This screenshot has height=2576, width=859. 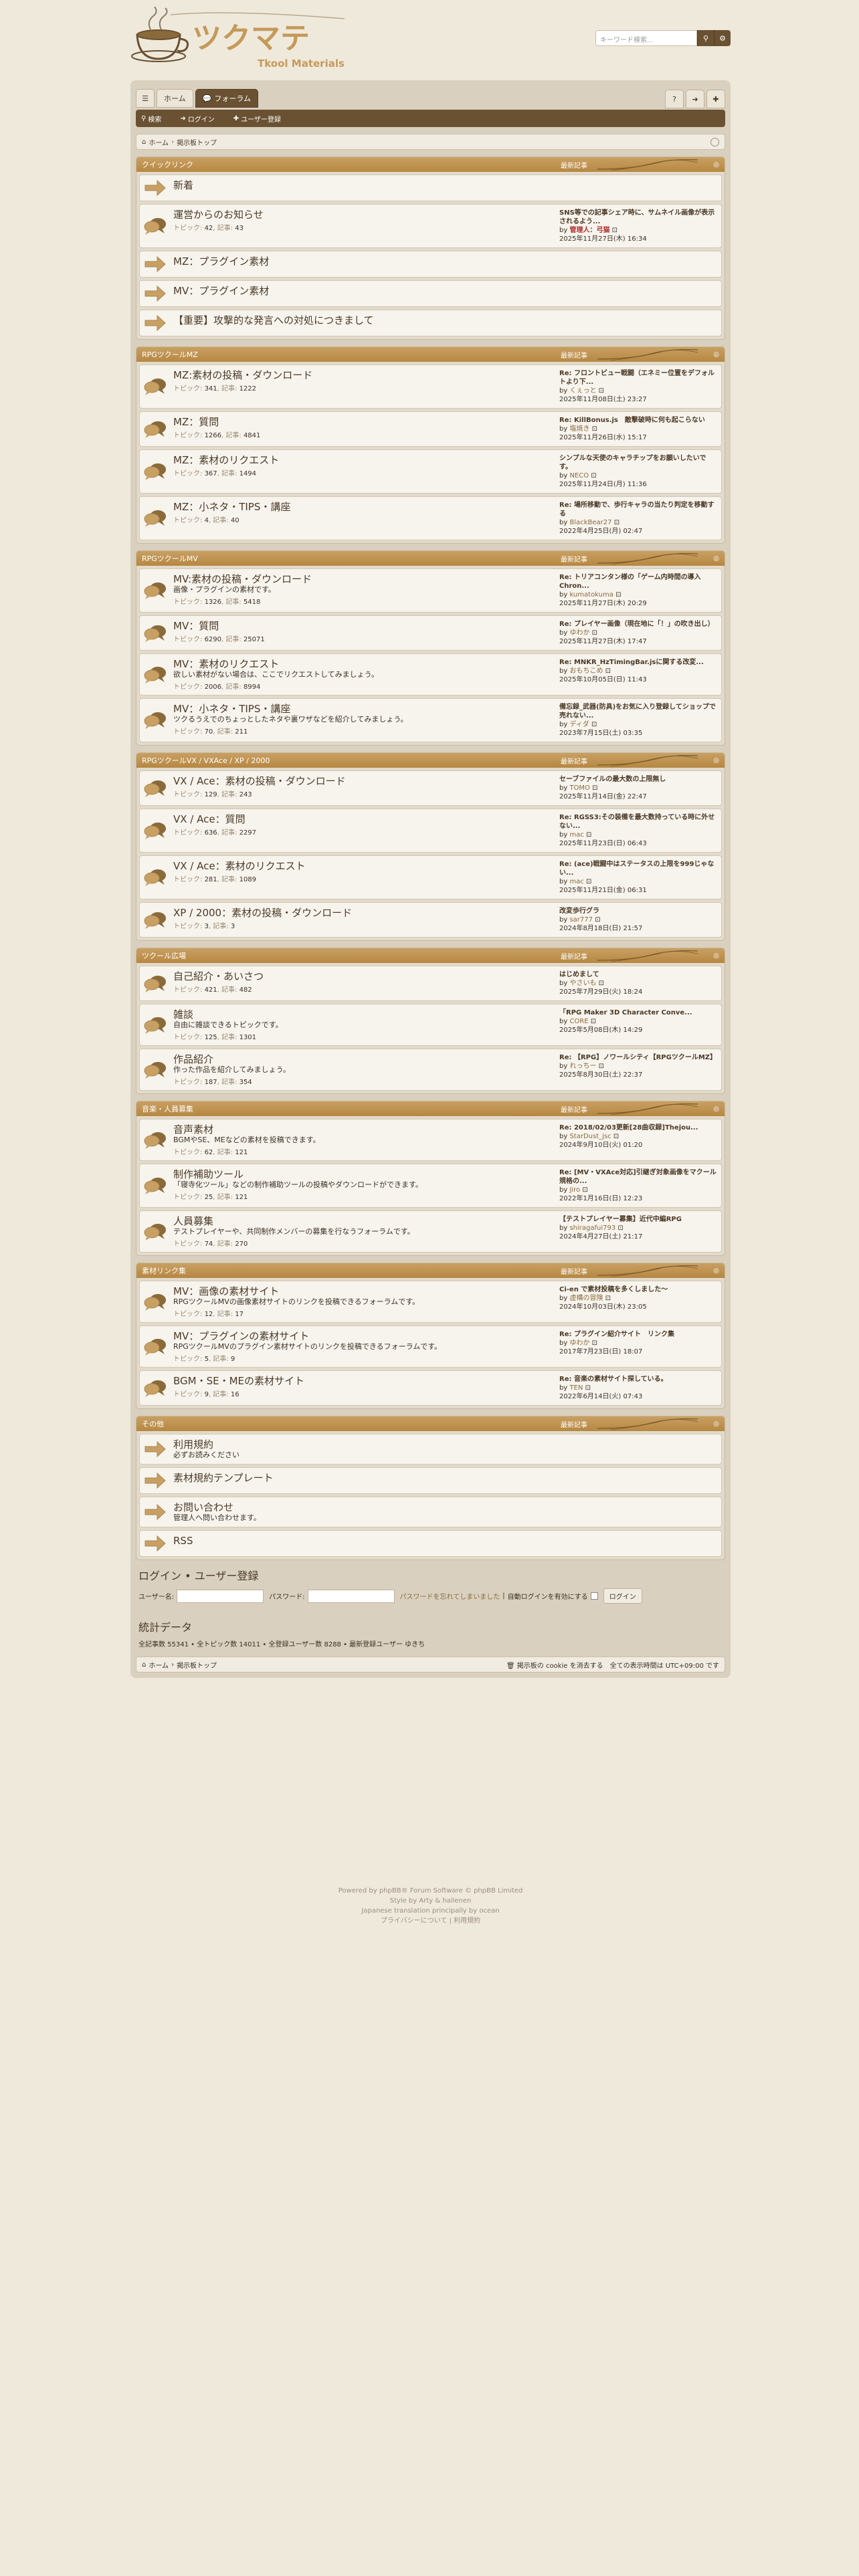 I want to click on forgot-password-link: パスワードを忘れてしまいました, so click(x=450, y=1596).